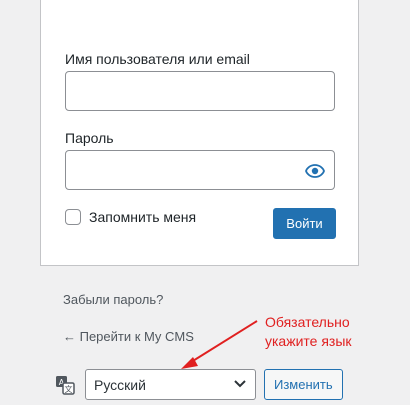  What do you see at coordinates (200, 91) in the screenshot?
I see `username-input` at bounding box center [200, 91].